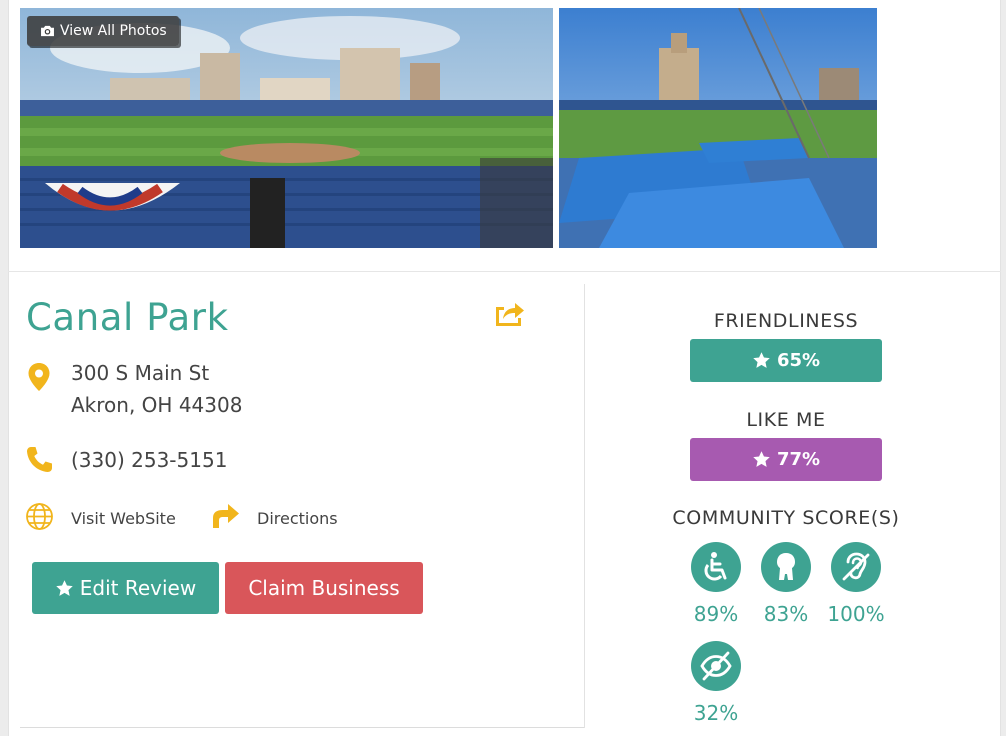 This screenshot has width=1006, height=736. Describe the element at coordinates (509, 313) in the screenshot. I see `share-icon` at that location.